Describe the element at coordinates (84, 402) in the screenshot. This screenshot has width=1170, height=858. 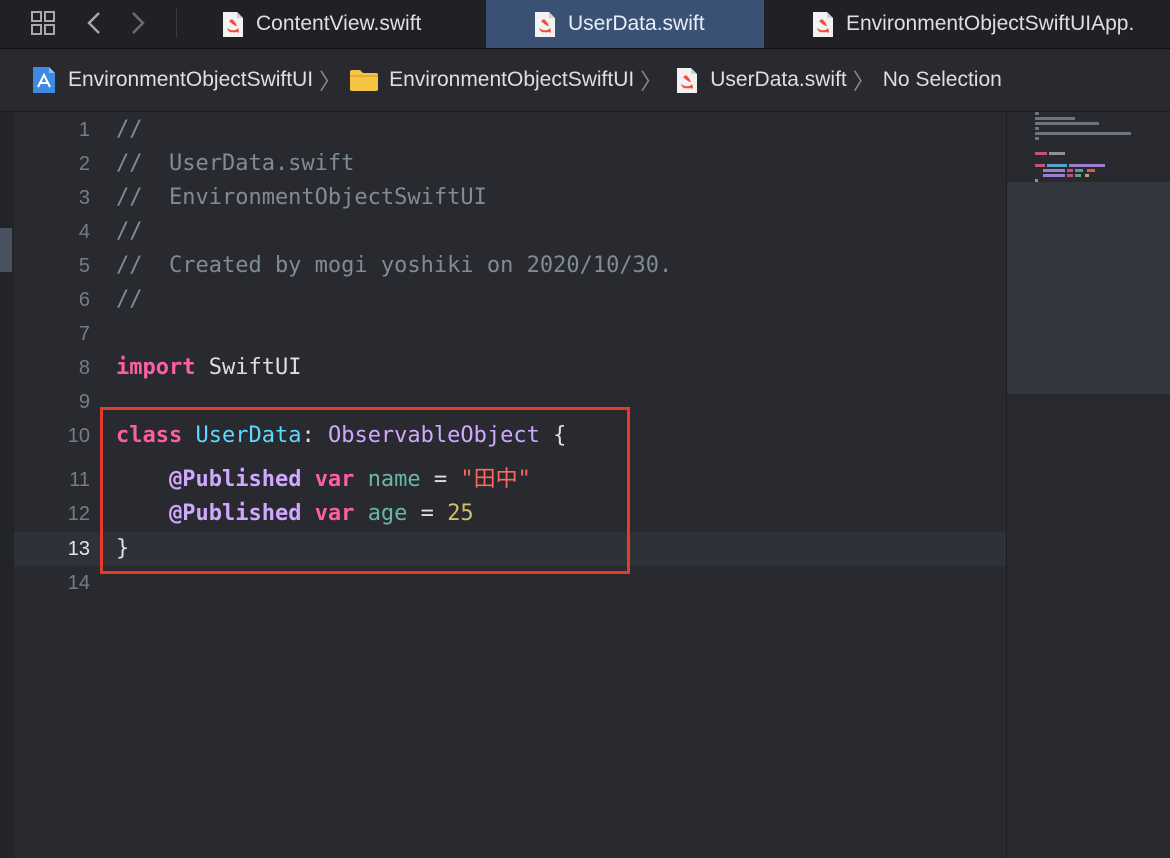
I see `line-number: 9` at that location.